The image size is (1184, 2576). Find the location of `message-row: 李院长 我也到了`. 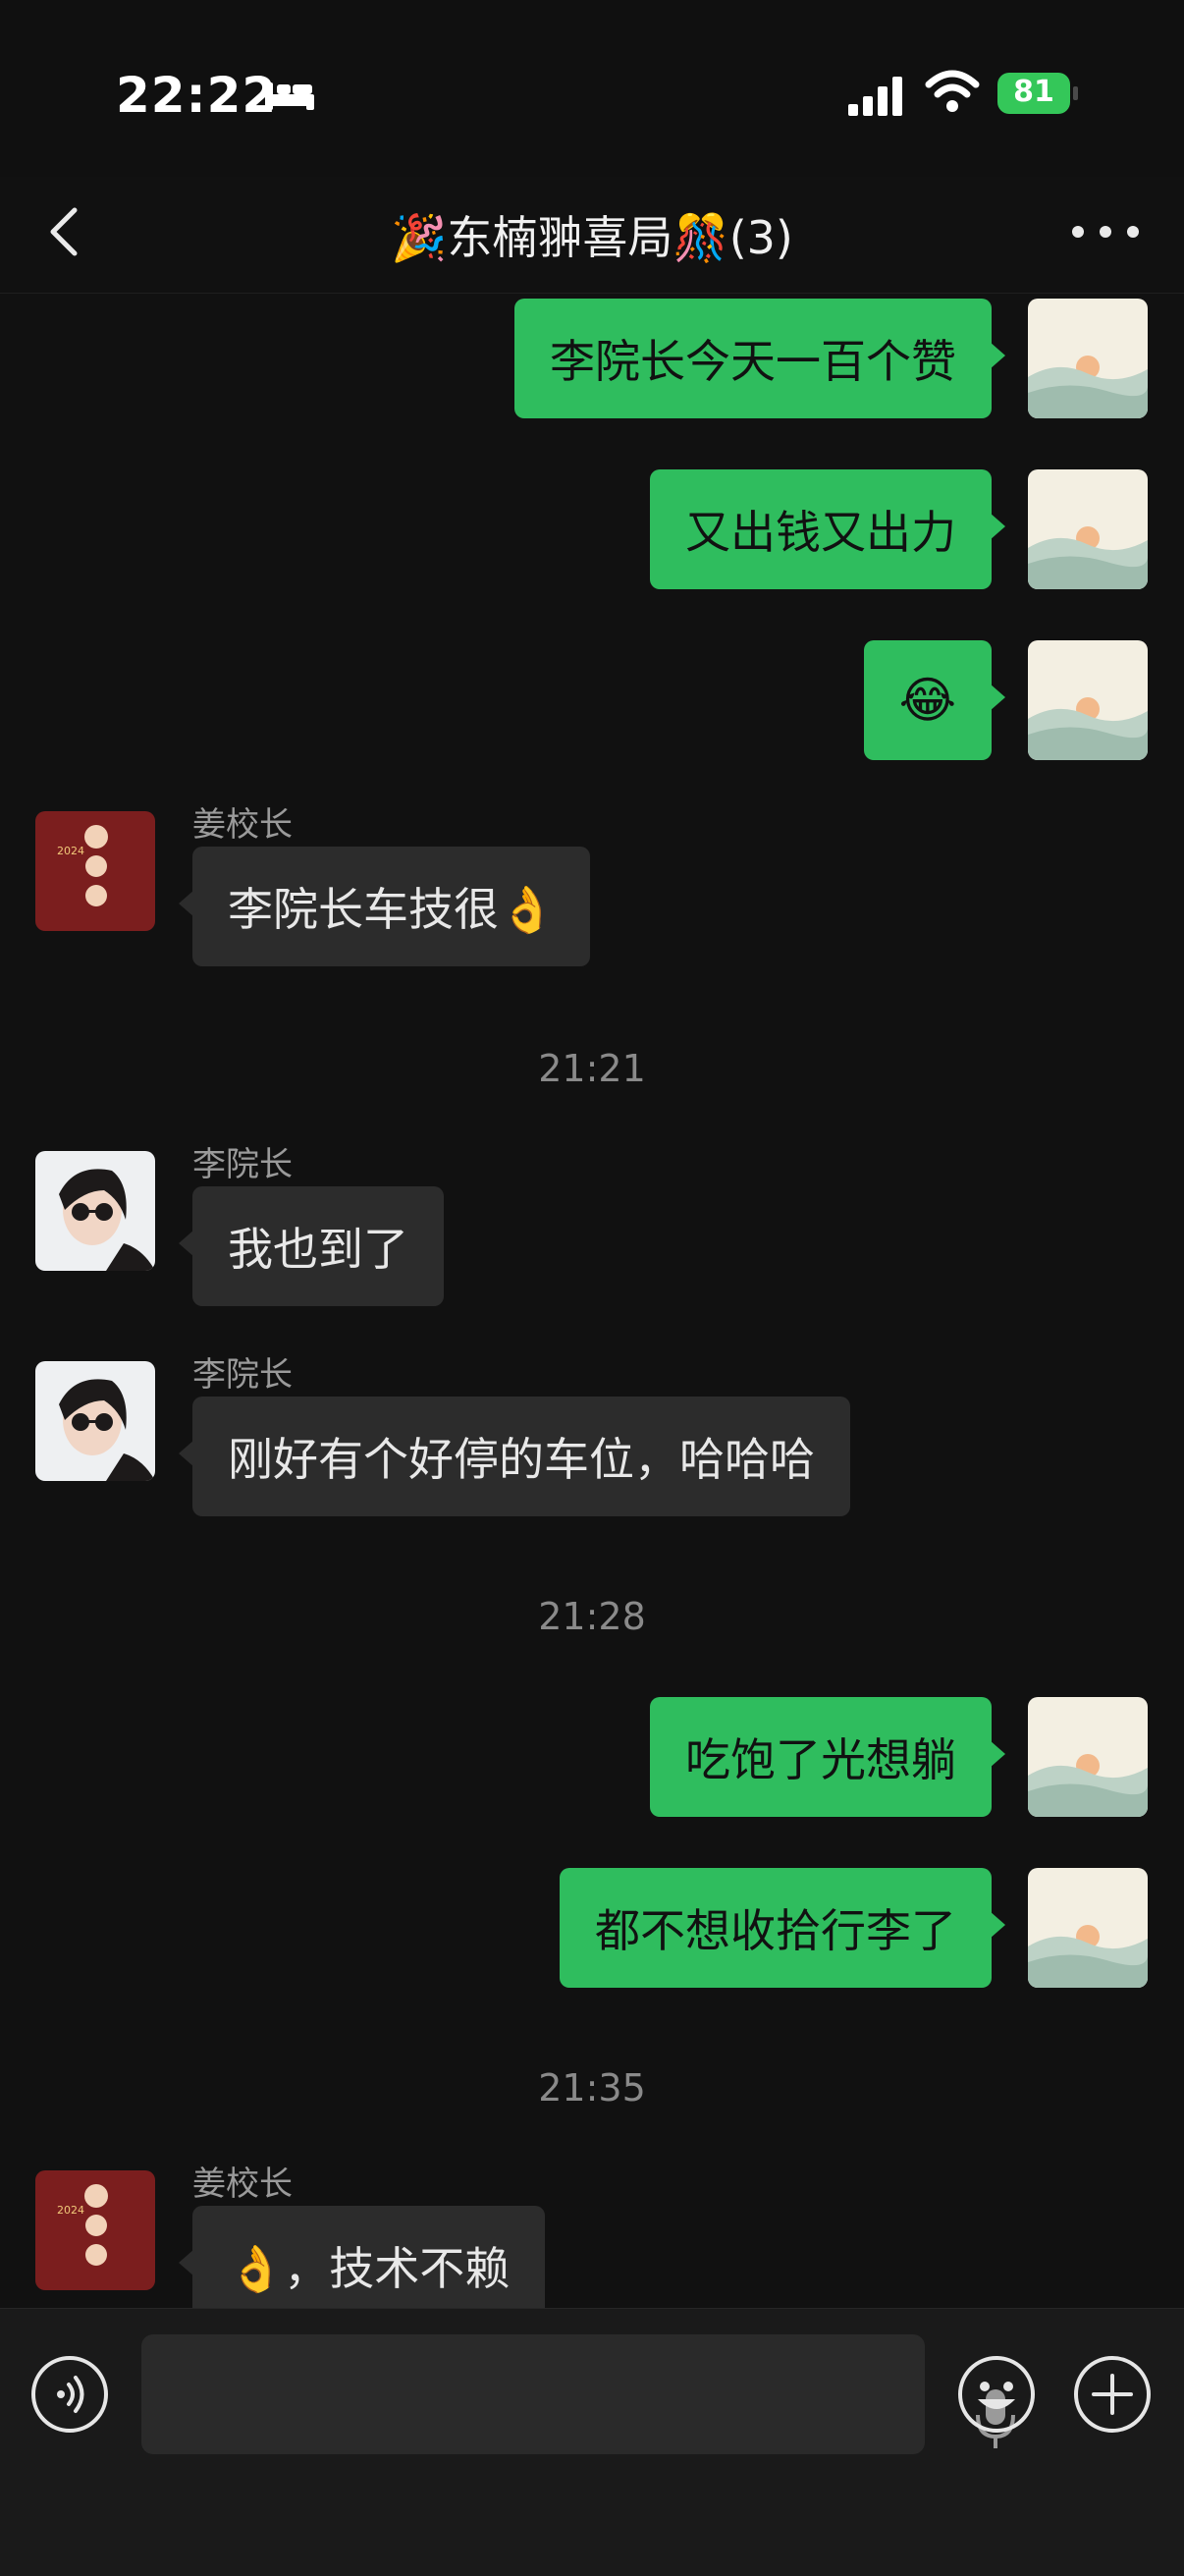

message-row: 李院长 我也到了 is located at coordinates (592, 1225).